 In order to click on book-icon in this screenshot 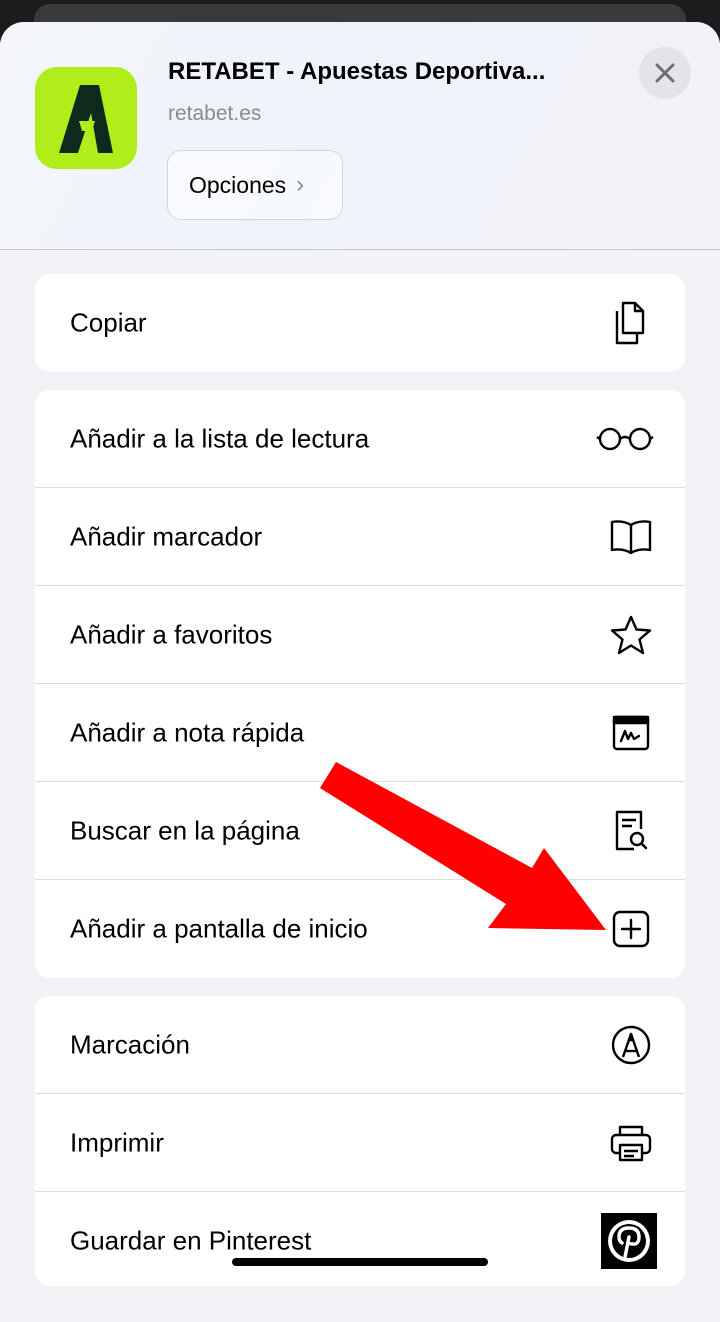, I will do `click(631, 537)`.